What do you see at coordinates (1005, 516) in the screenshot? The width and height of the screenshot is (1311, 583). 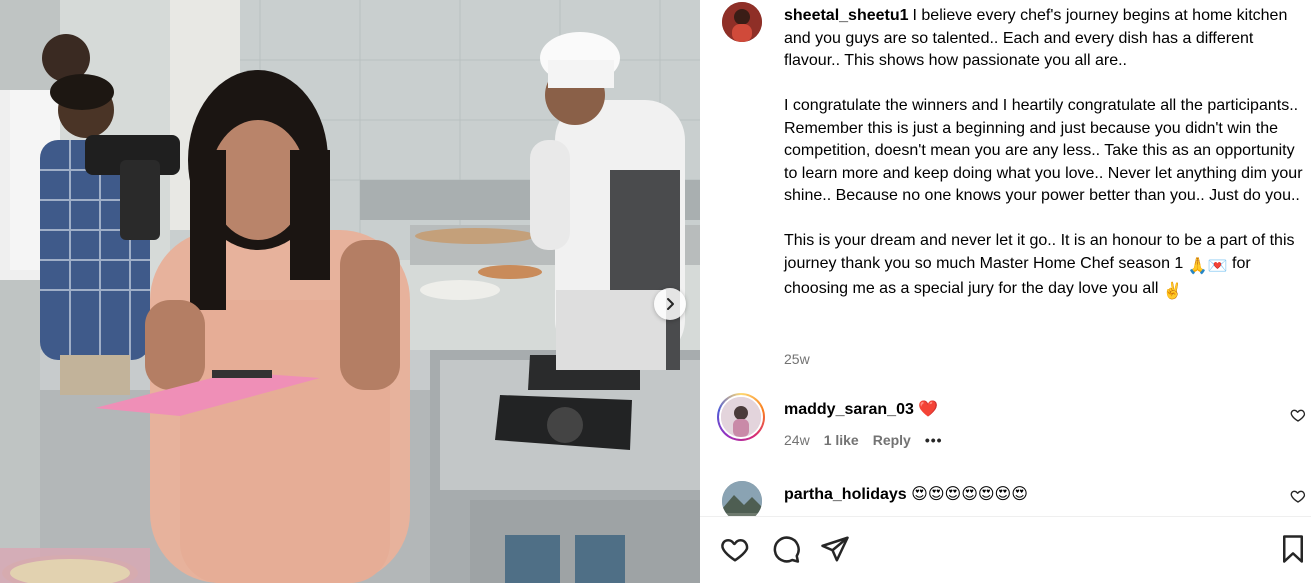 I see `actions-divider` at bounding box center [1005, 516].